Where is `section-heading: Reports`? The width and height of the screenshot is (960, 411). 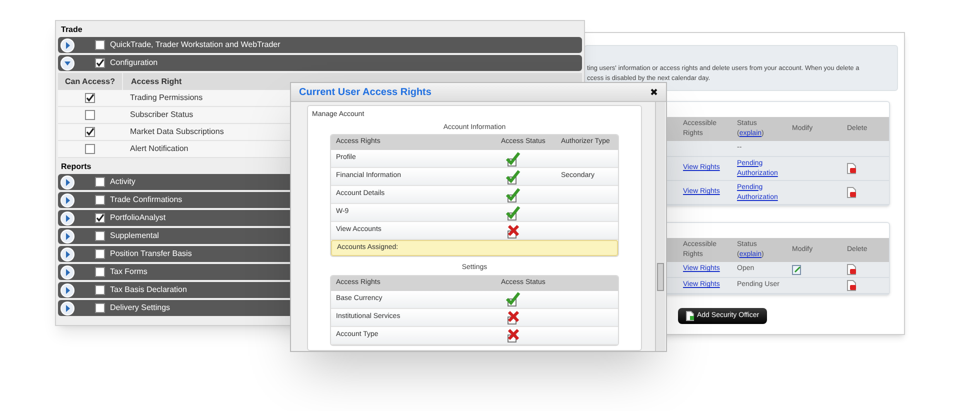 section-heading: Reports is located at coordinates (76, 167).